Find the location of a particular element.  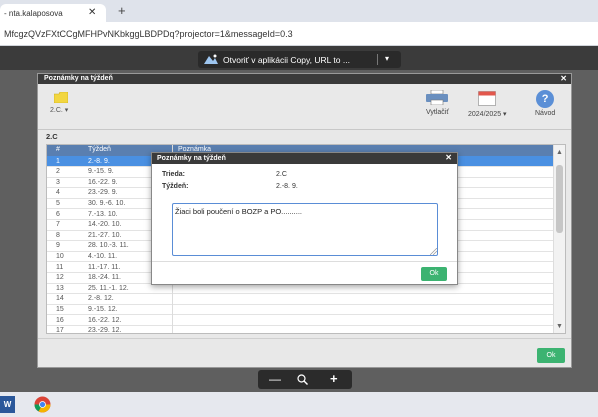

browser-tab: - nta.kalaposova ✕ is located at coordinates (53, 13).